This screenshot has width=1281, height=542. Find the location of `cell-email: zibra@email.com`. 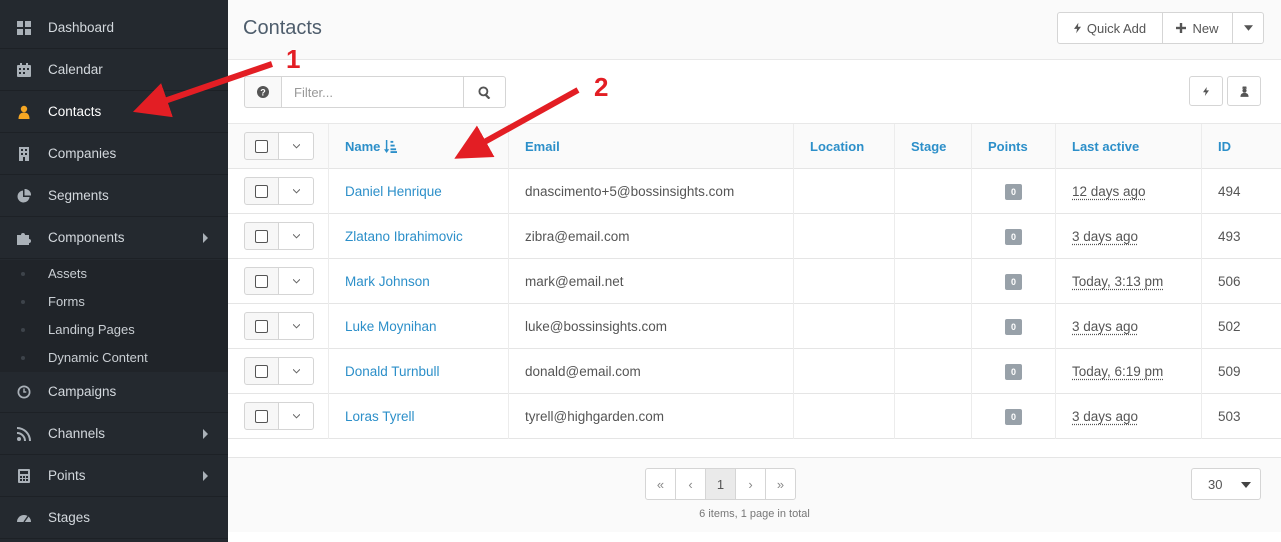

cell-email: zibra@email.com is located at coordinates (651, 236).